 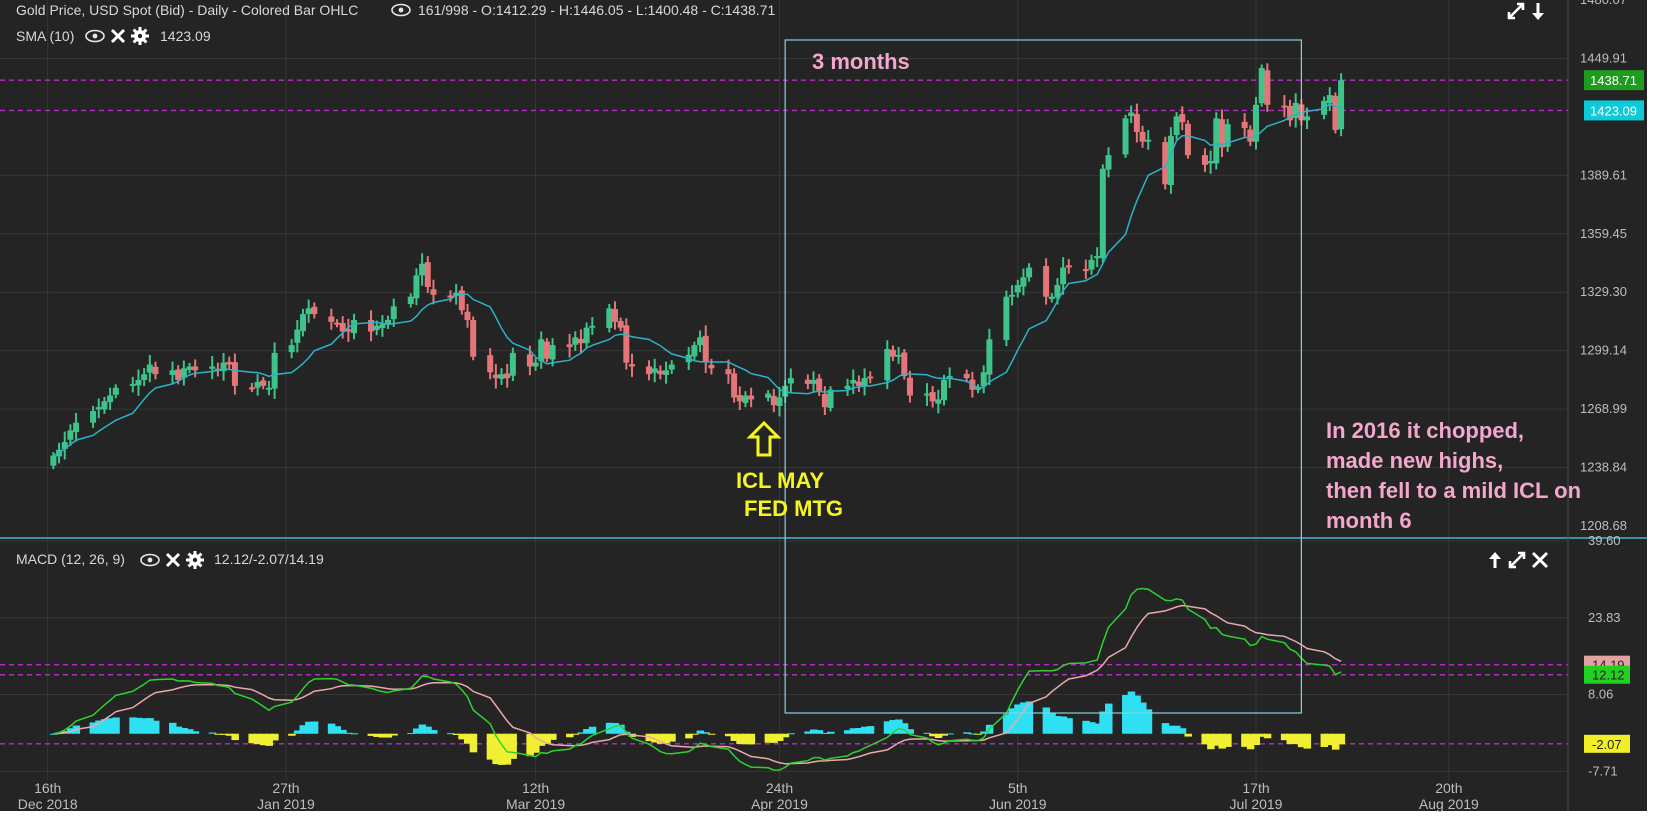 What do you see at coordinates (1607, 744) in the screenshot?
I see `macd-tag-label: -2.07` at bounding box center [1607, 744].